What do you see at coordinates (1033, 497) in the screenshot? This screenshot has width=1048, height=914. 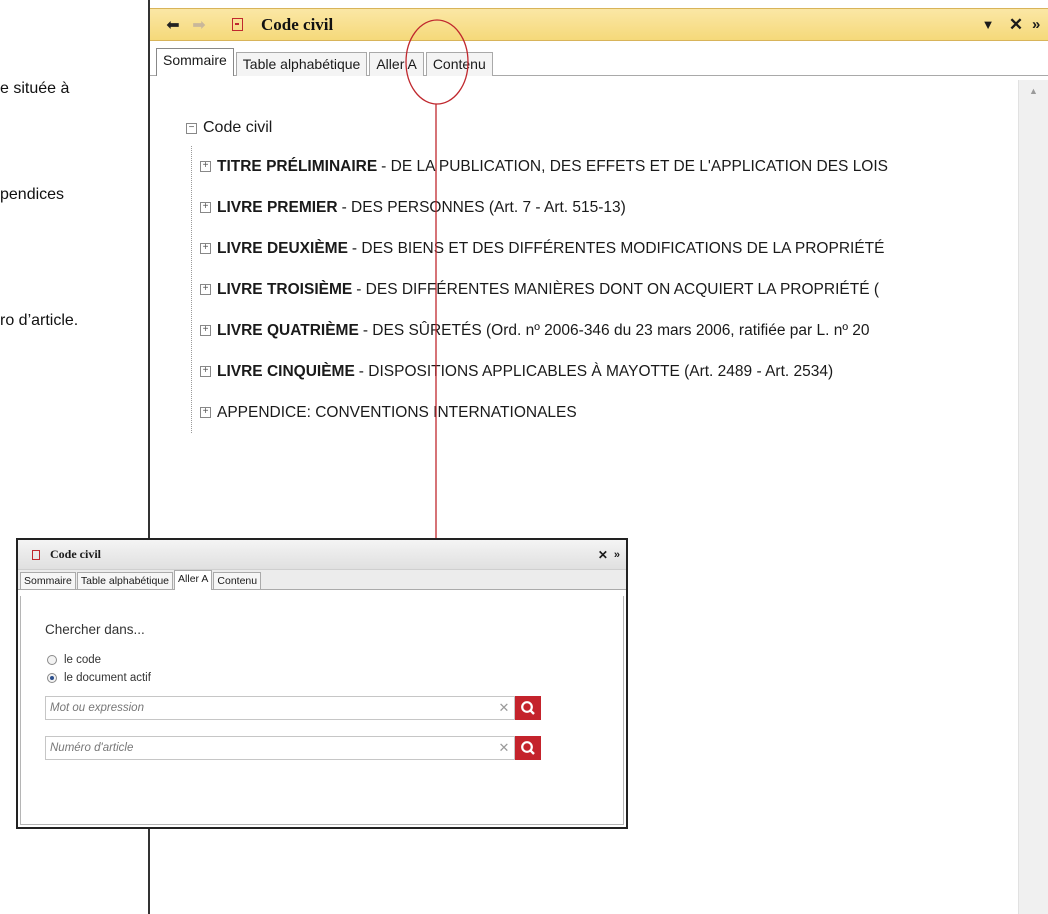 I see `vertical-scrollbar: ▲` at bounding box center [1033, 497].